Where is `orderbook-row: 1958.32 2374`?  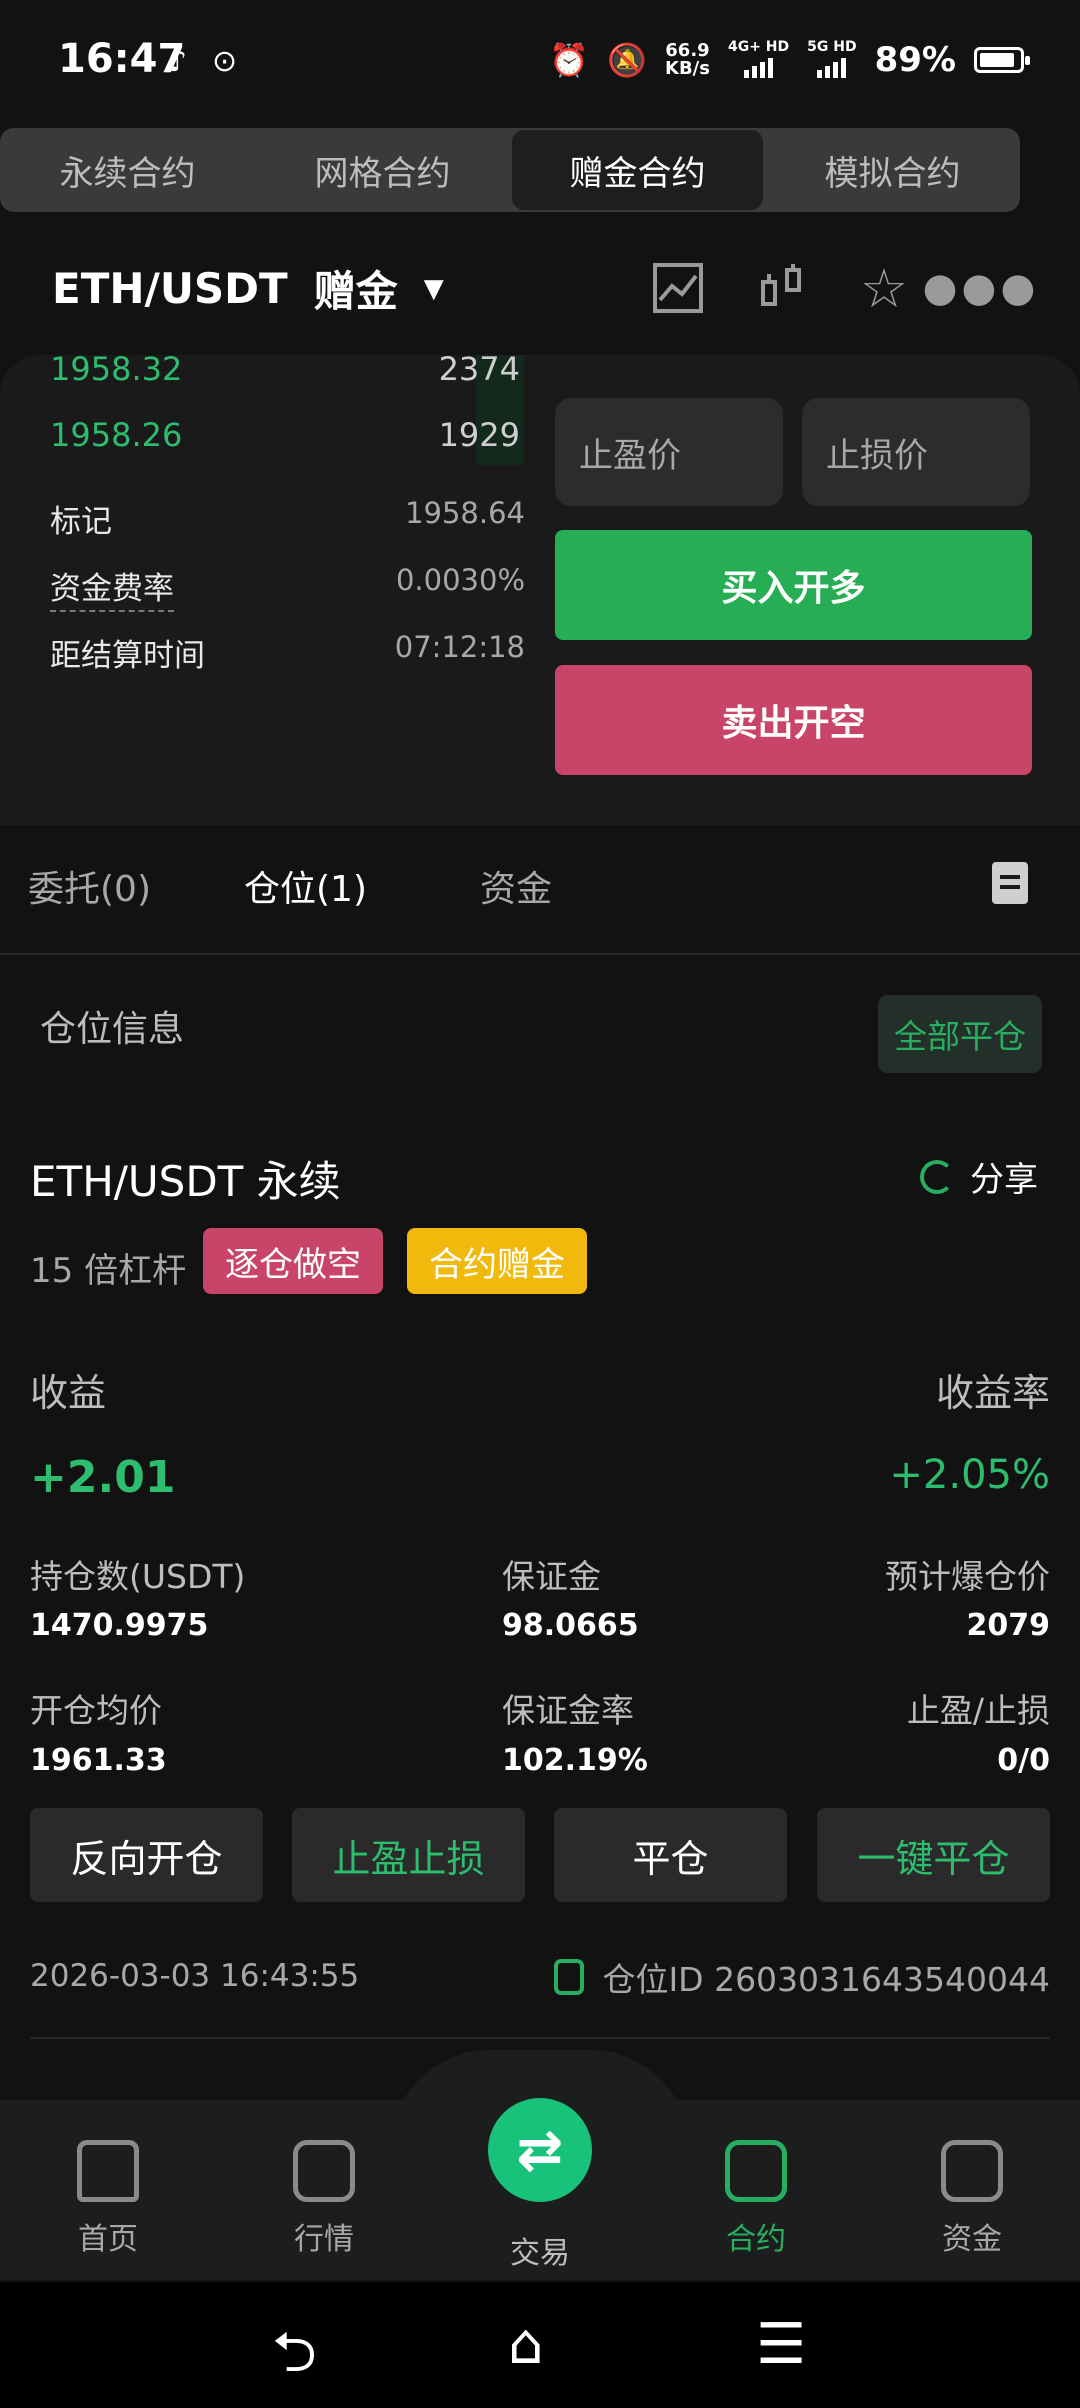 orderbook-row: 1958.32 2374 is located at coordinates (285, 369).